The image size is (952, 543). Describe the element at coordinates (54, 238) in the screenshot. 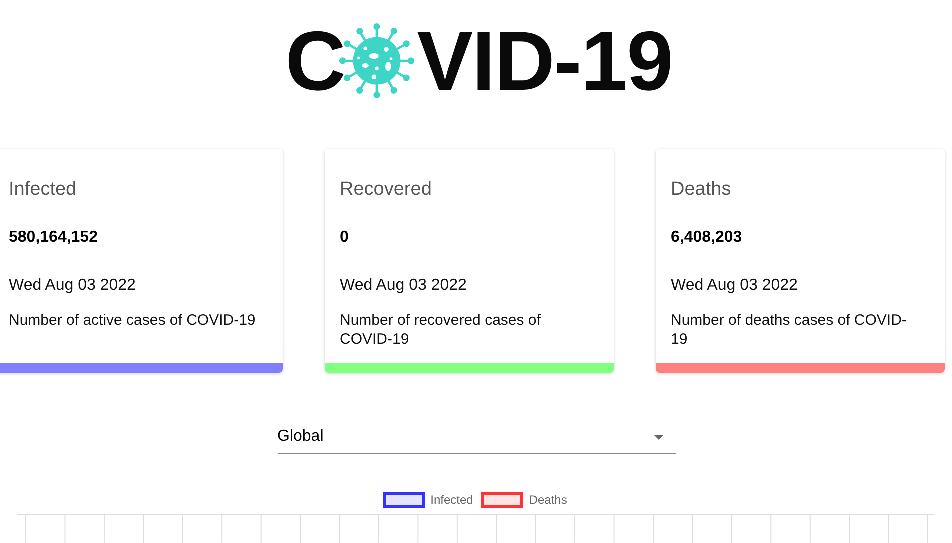

I see `card-value: 580,164,152` at that location.